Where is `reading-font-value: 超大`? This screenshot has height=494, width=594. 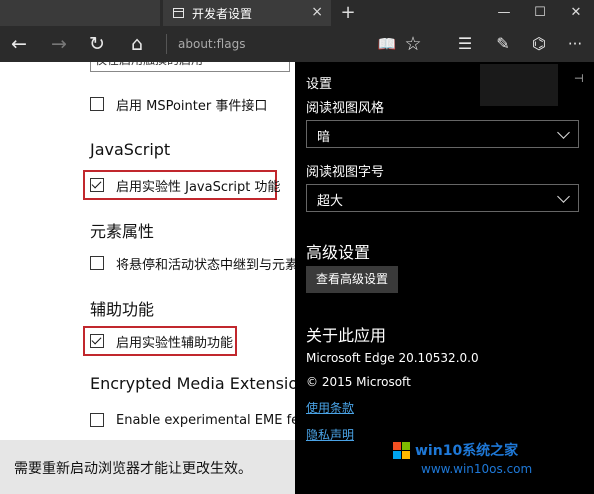
reading-font-value: 超大 is located at coordinates (330, 201).